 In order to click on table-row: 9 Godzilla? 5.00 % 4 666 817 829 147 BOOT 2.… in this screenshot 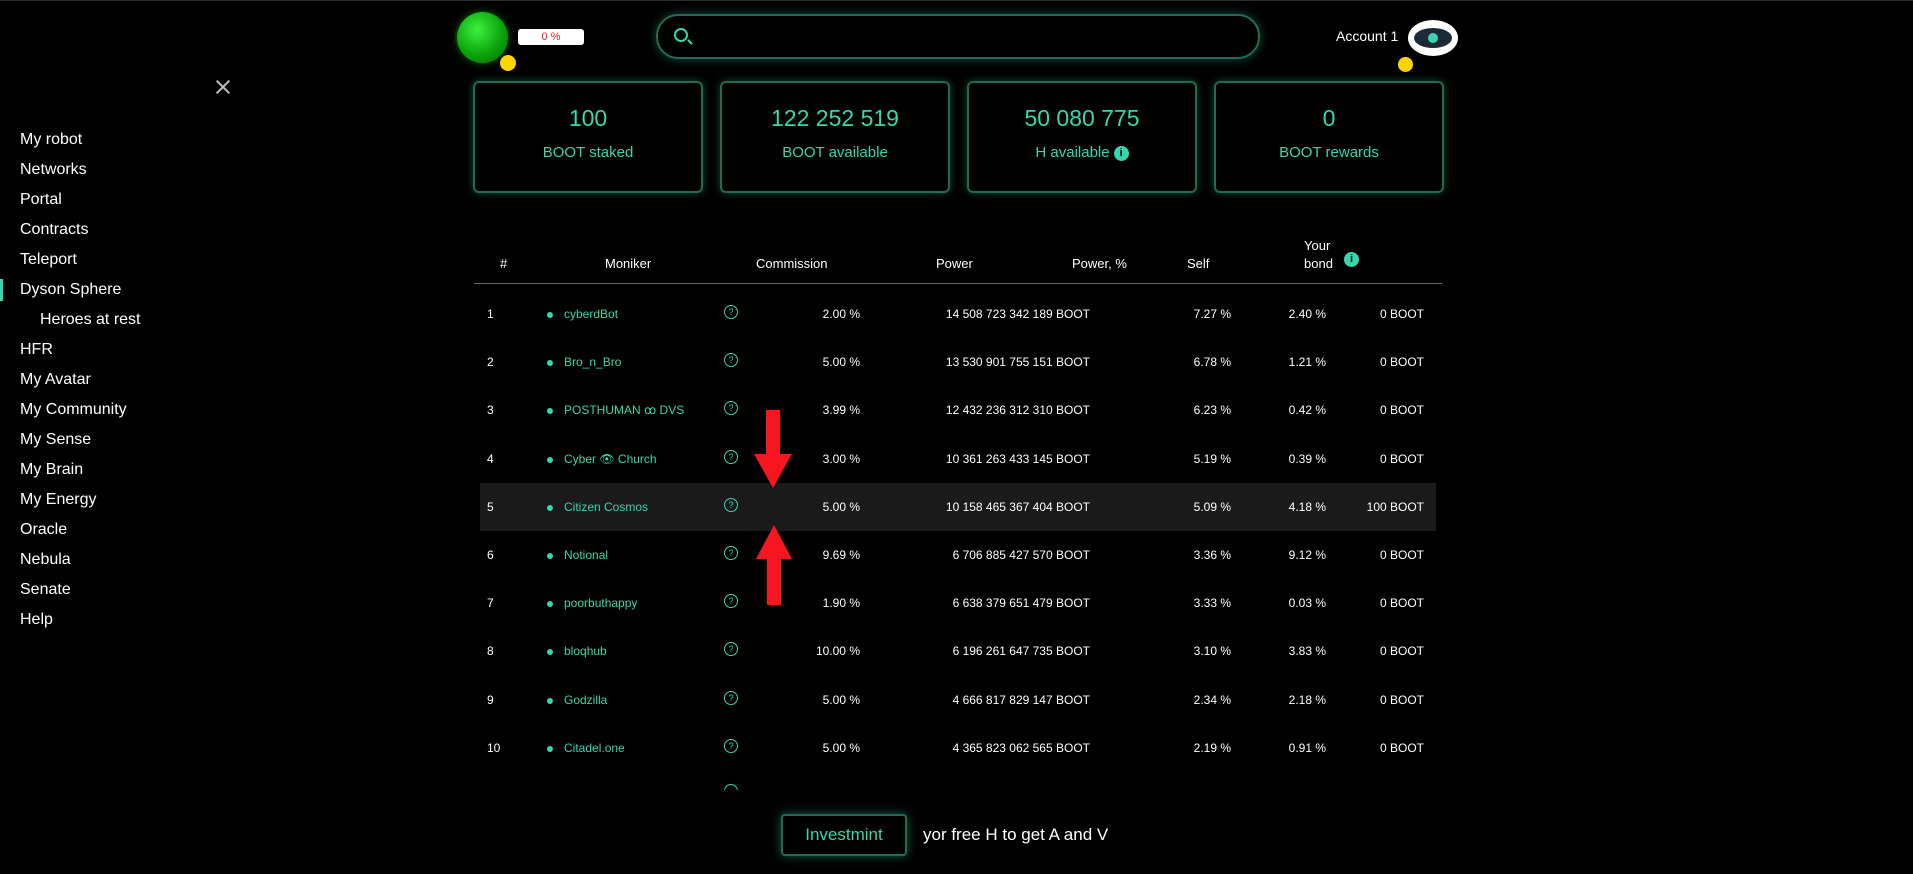, I will do `click(958, 700)`.